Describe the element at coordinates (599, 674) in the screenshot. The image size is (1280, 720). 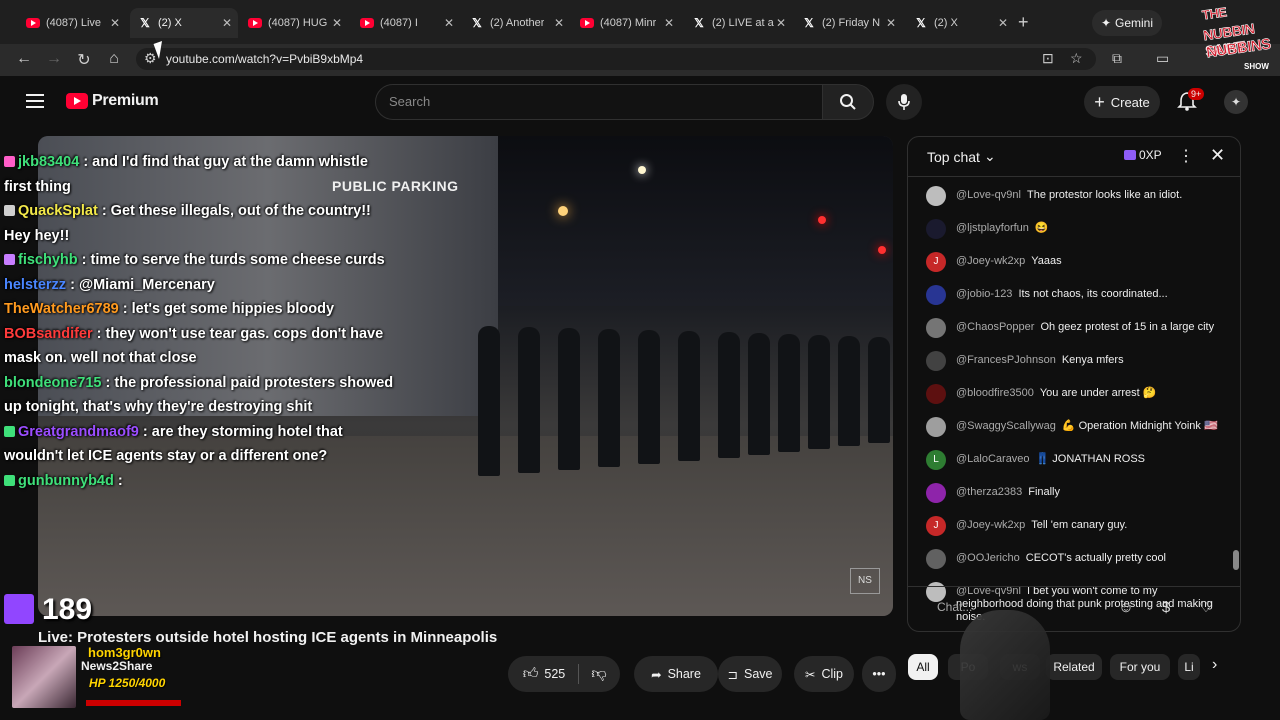
I see `dislike-button: 👎︎` at that location.